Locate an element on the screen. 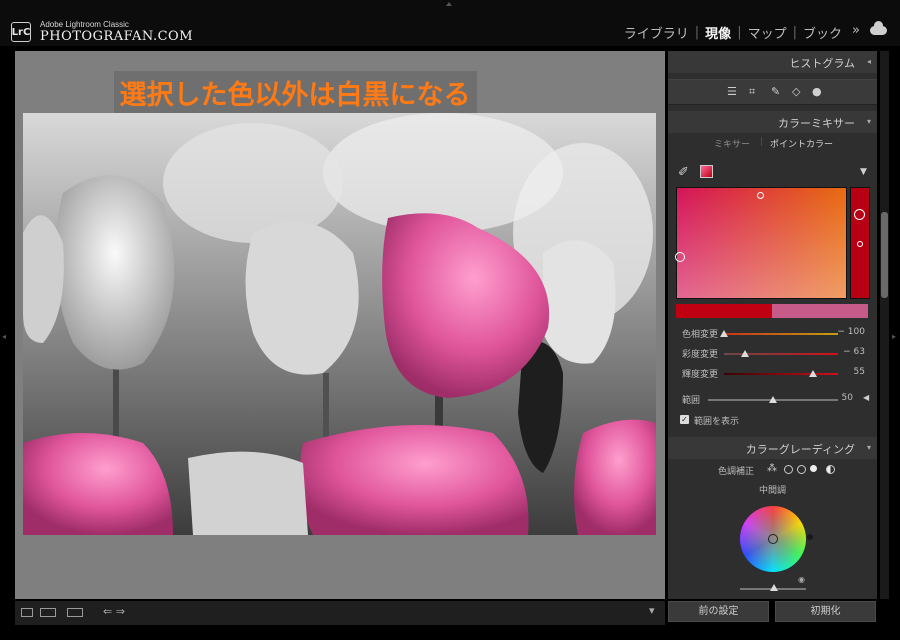 The image size is (900, 640). luminance-shift-value: 55 is located at coordinates (859, 372).